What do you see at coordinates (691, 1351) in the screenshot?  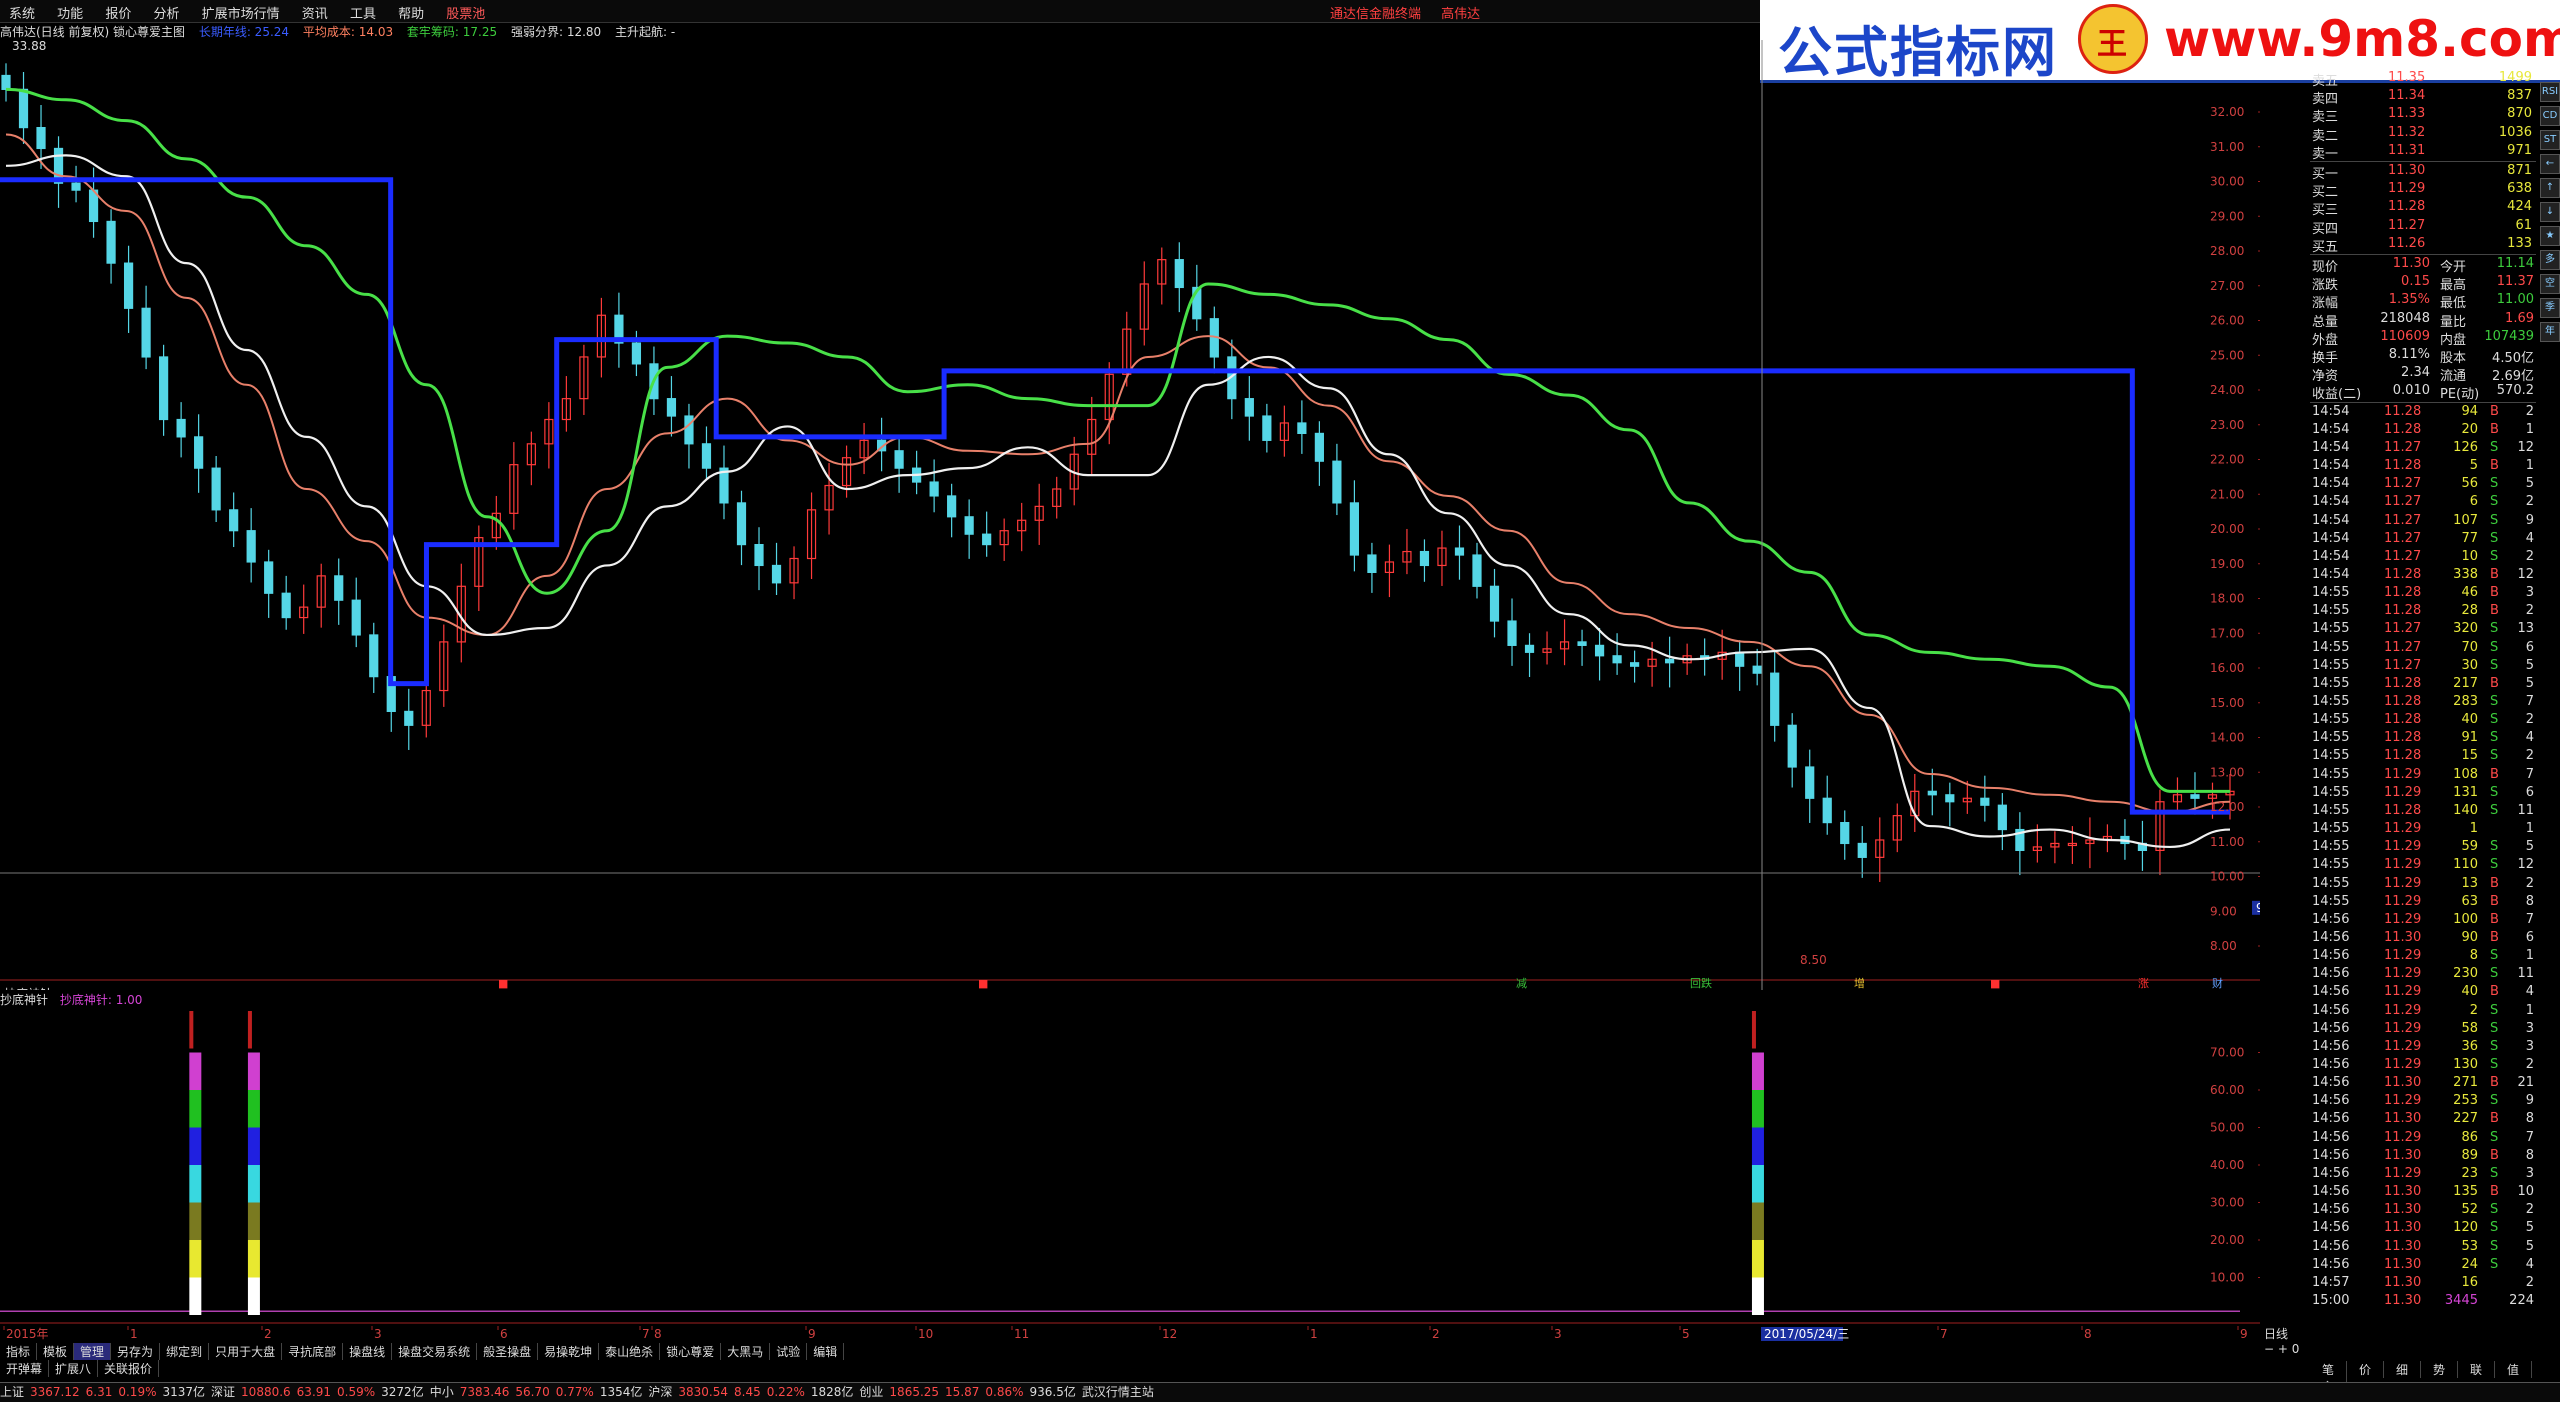 I see `indicator-tab: 锁心尊爱` at bounding box center [691, 1351].